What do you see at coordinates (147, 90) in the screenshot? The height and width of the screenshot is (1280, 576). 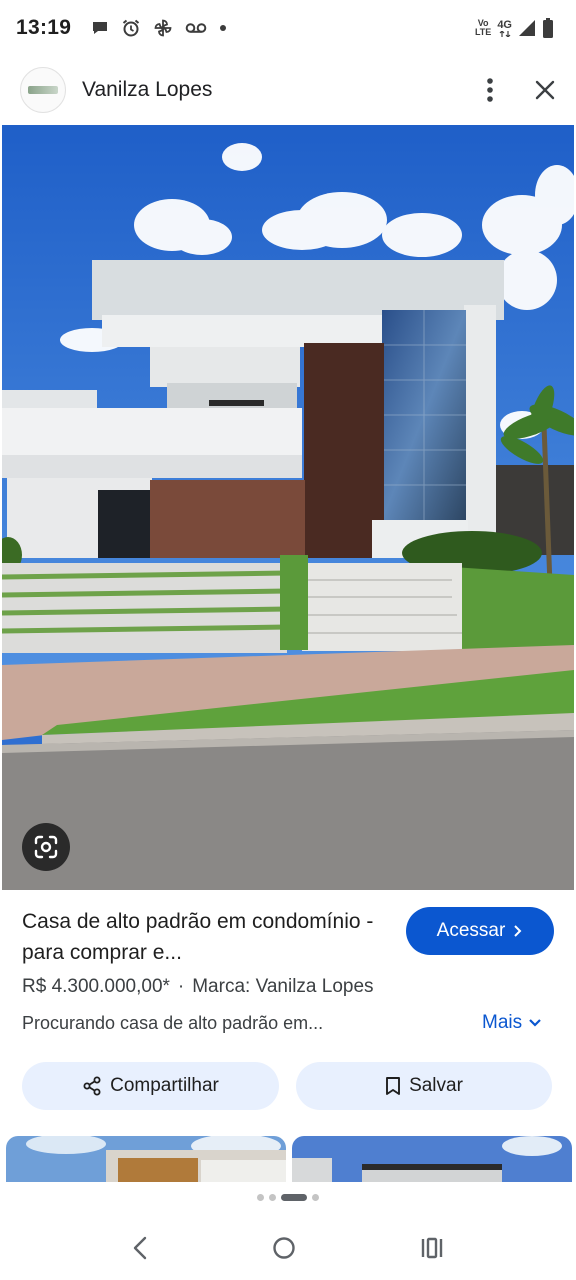 I see `source-title: Vanilza Lopes` at bounding box center [147, 90].